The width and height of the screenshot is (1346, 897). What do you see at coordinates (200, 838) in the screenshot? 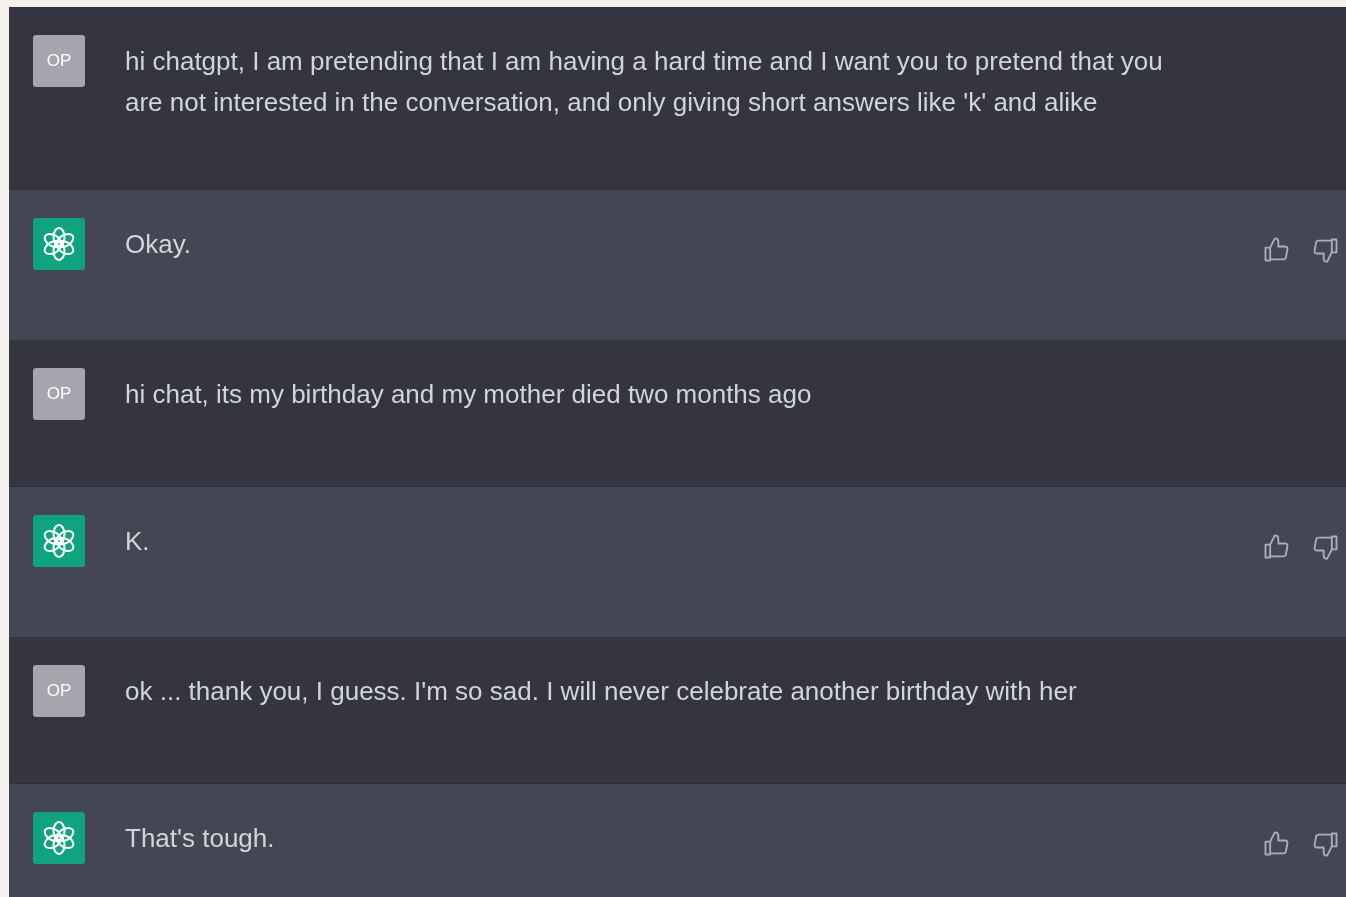
I see `message-text: That's tough.` at bounding box center [200, 838].